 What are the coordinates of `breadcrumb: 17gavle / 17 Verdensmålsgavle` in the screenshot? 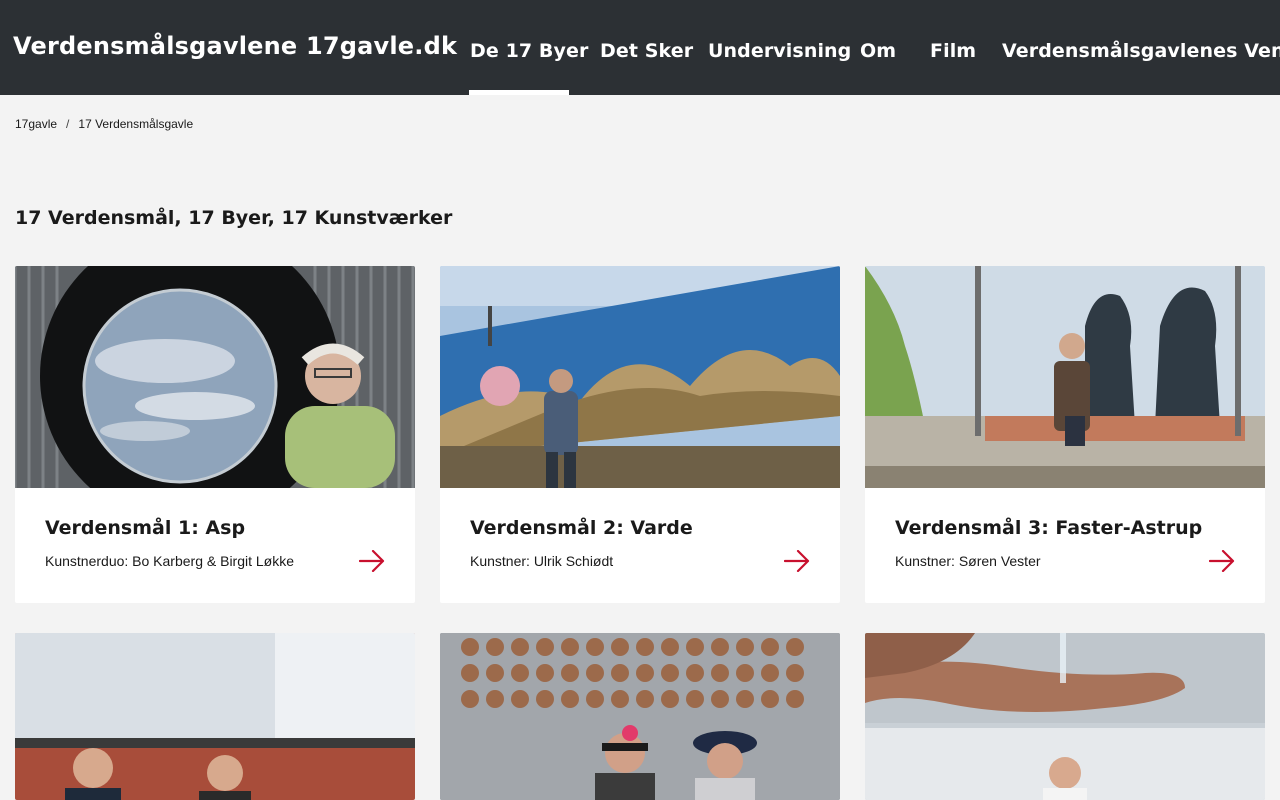 It's located at (104, 124).